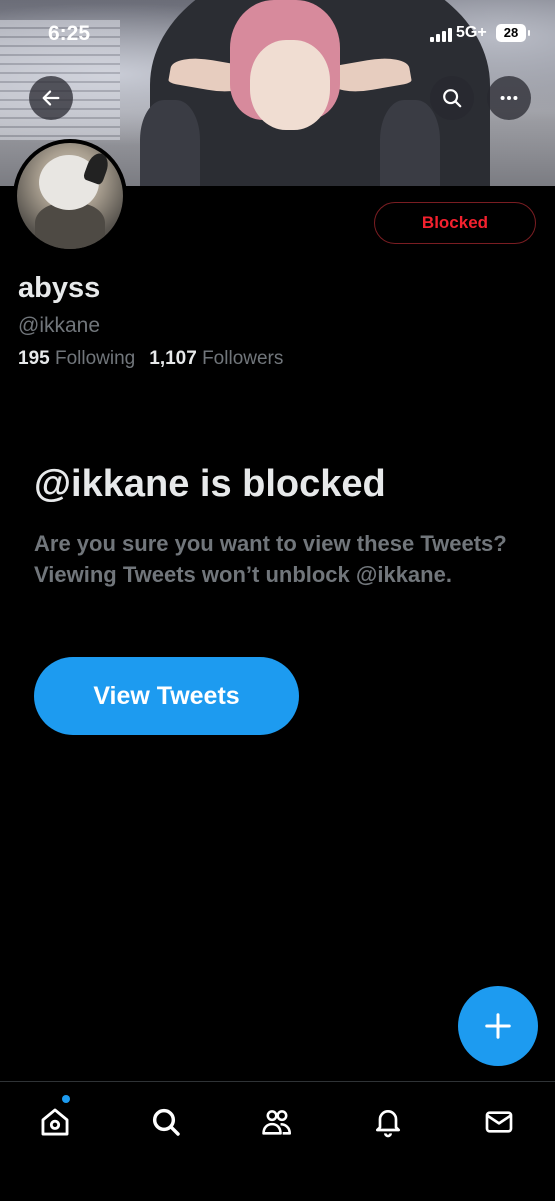 This screenshot has width=555, height=1201. Describe the element at coordinates (170, 143) in the screenshot. I see `banner-figure-left` at that location.